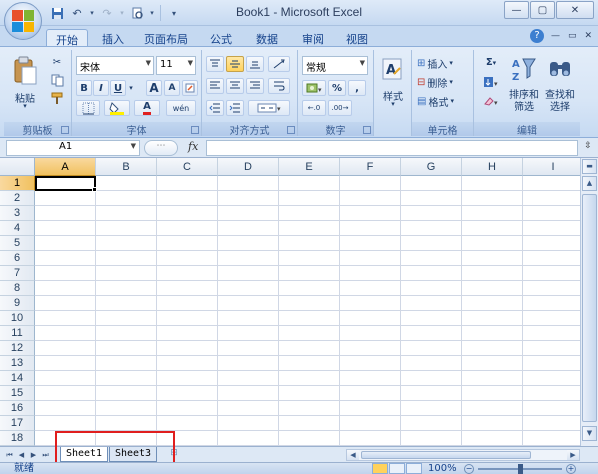 This screenshot has width=598, height=474. Describe the element at coordinates (195, 130) in the screenshot. I see `font-launcher-icon` at that location.